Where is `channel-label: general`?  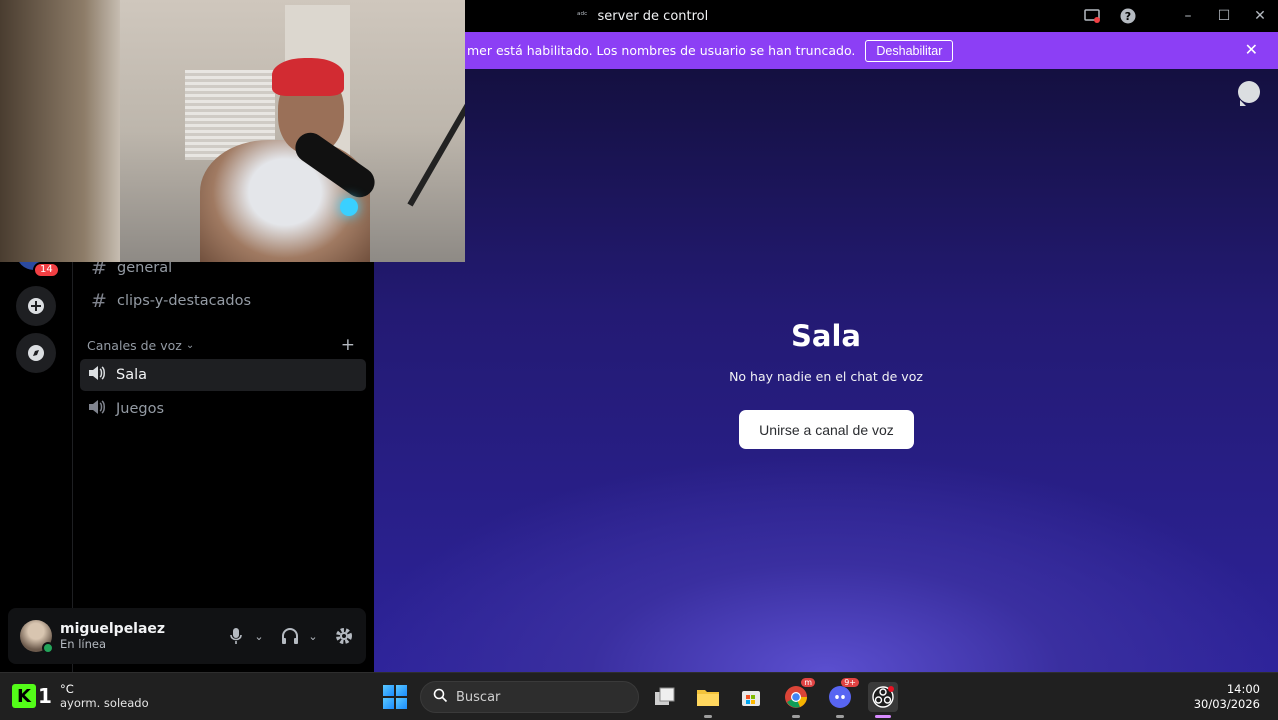 channel-label: general is located at coordinates (145, 268).